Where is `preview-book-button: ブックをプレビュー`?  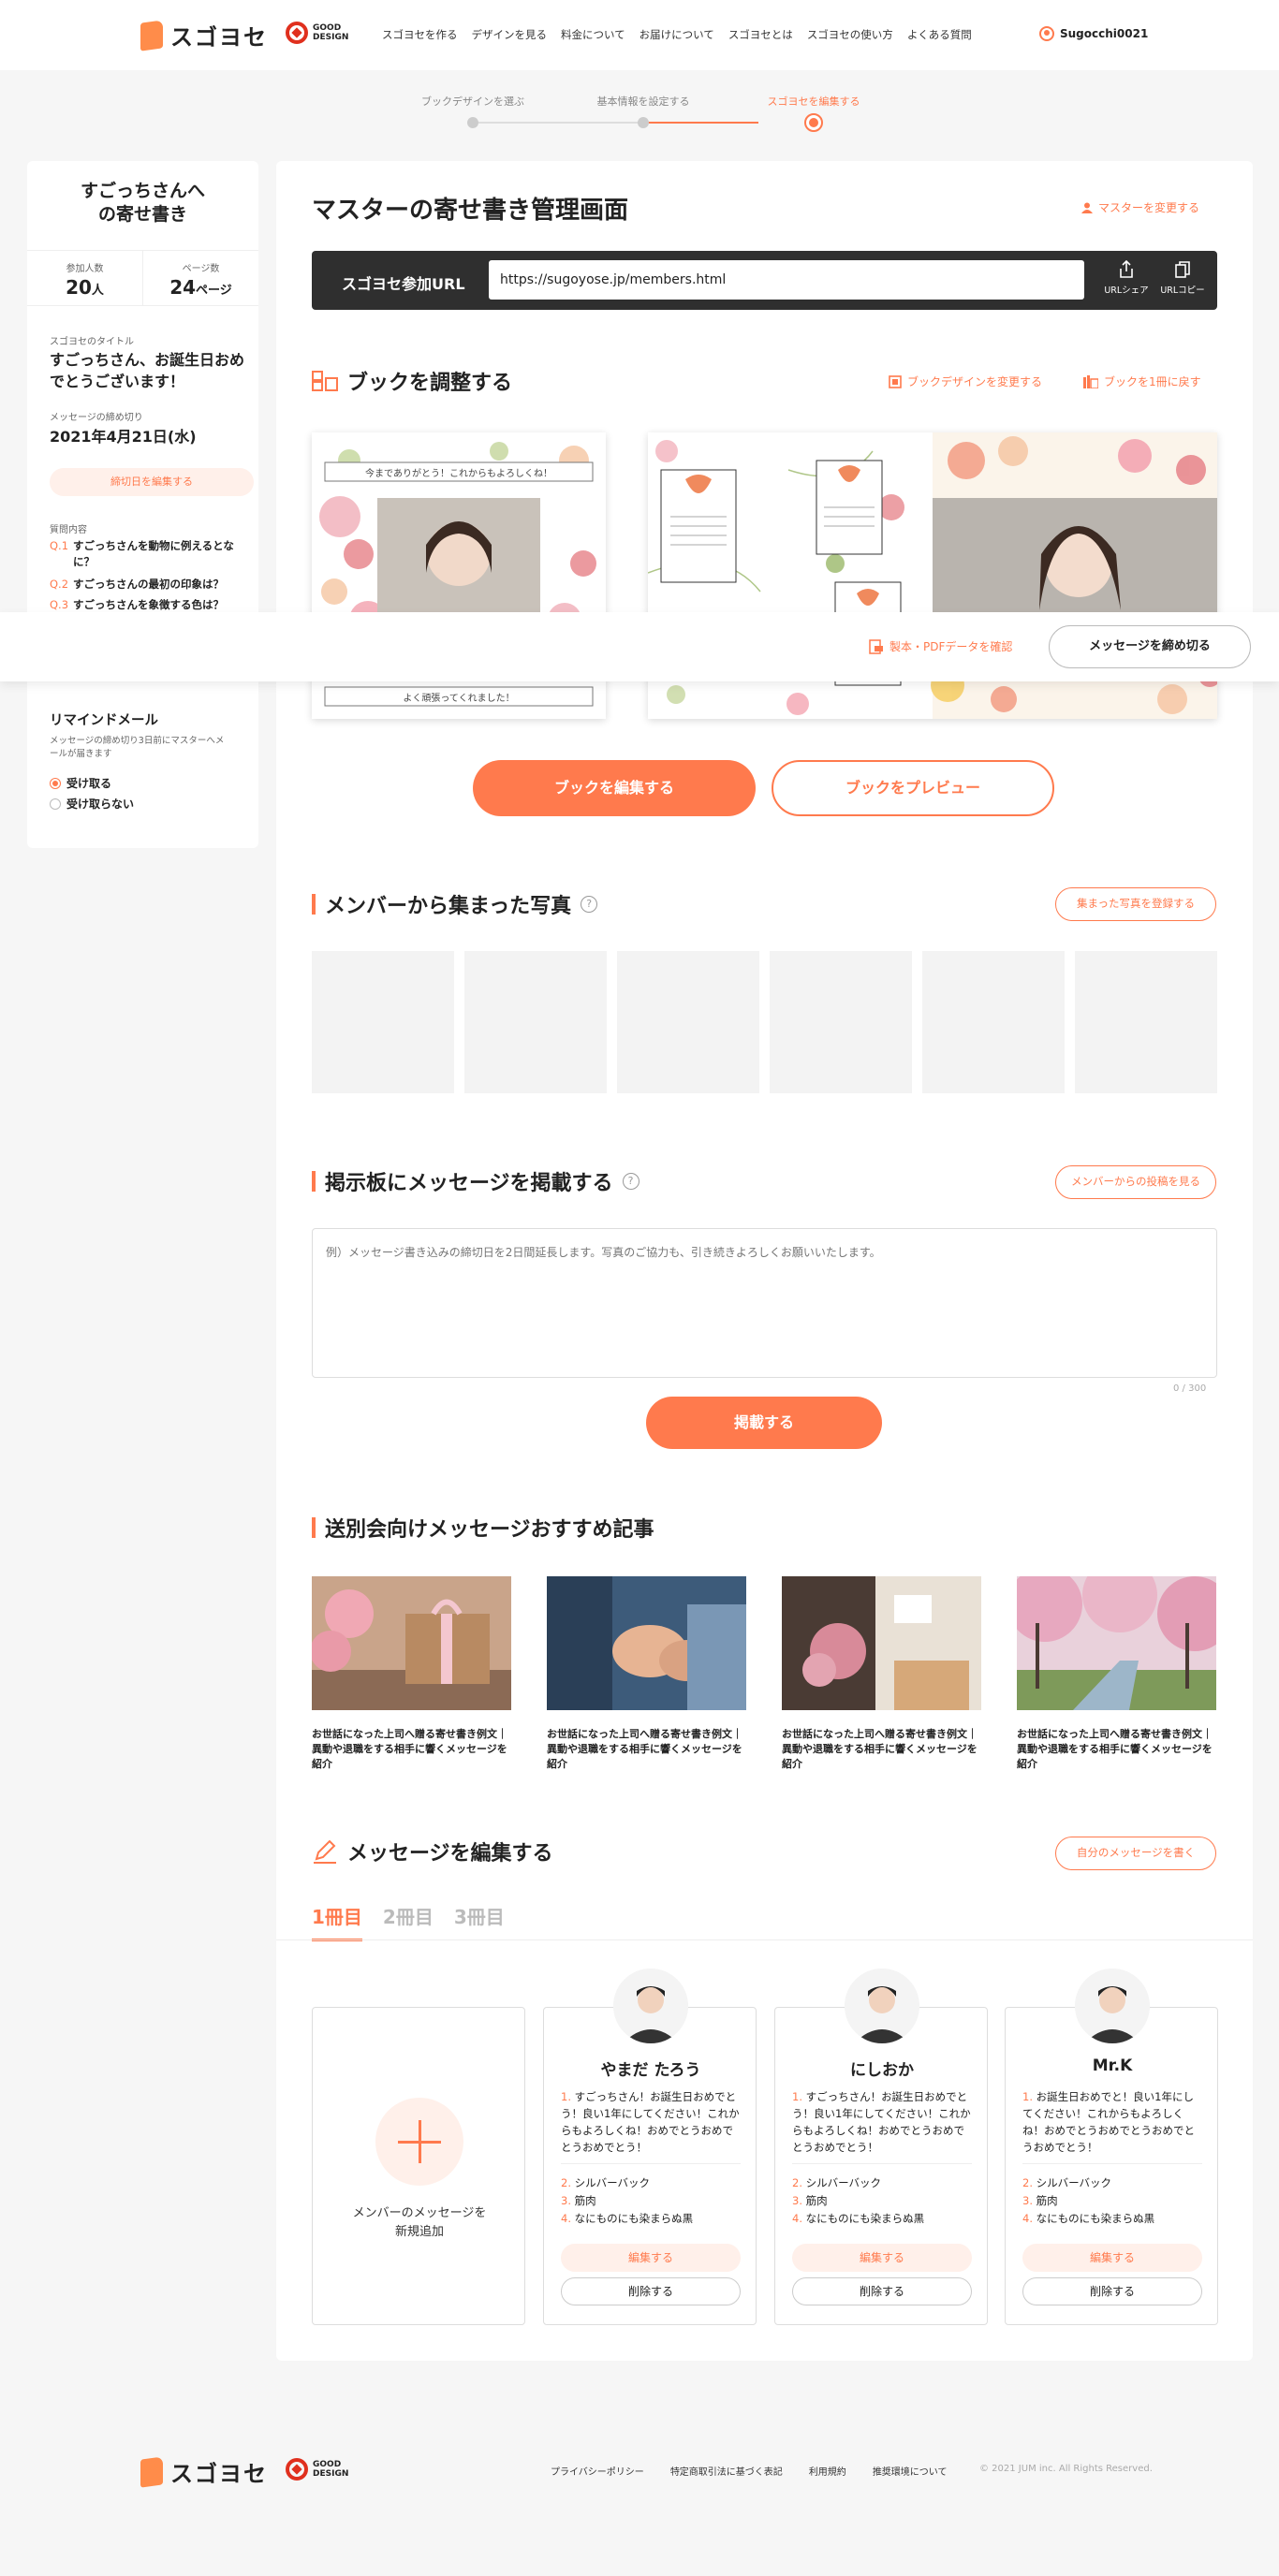 preview-book-button: ブックをプレビュー is located at coordinates (913, 788).